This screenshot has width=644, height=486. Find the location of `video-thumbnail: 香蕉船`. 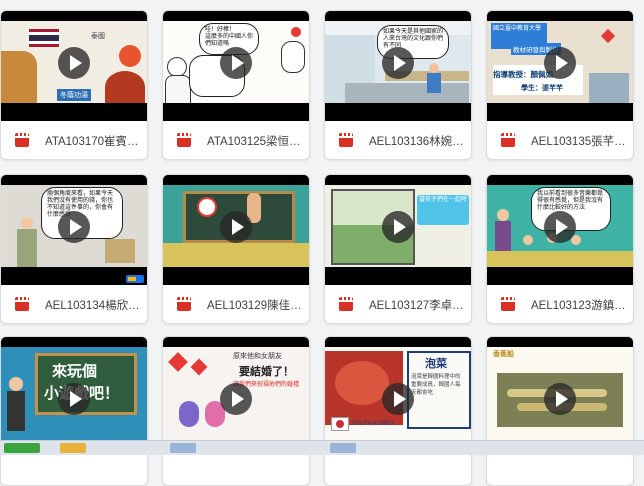

video-thumbnail: 香蕉船 is located at coordinates (560, 392).